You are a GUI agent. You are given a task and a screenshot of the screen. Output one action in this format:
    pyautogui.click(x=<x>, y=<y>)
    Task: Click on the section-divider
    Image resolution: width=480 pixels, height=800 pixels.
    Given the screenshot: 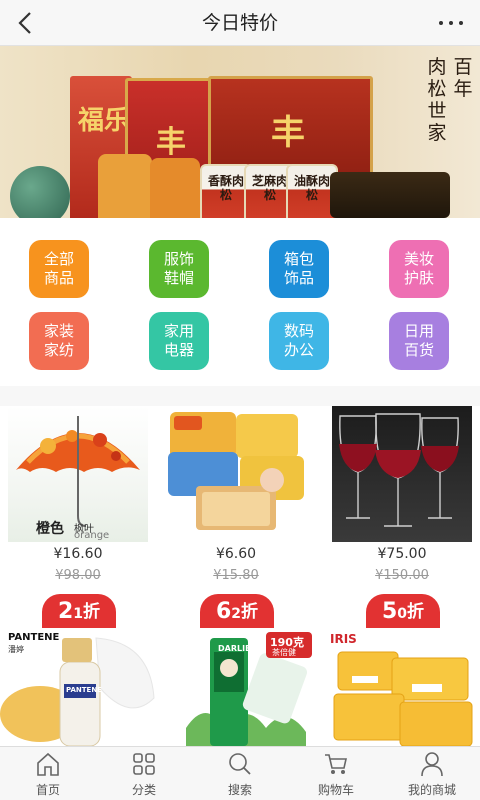 What is the action you would take?
    pyautogui.click(x=240, y=396)
    